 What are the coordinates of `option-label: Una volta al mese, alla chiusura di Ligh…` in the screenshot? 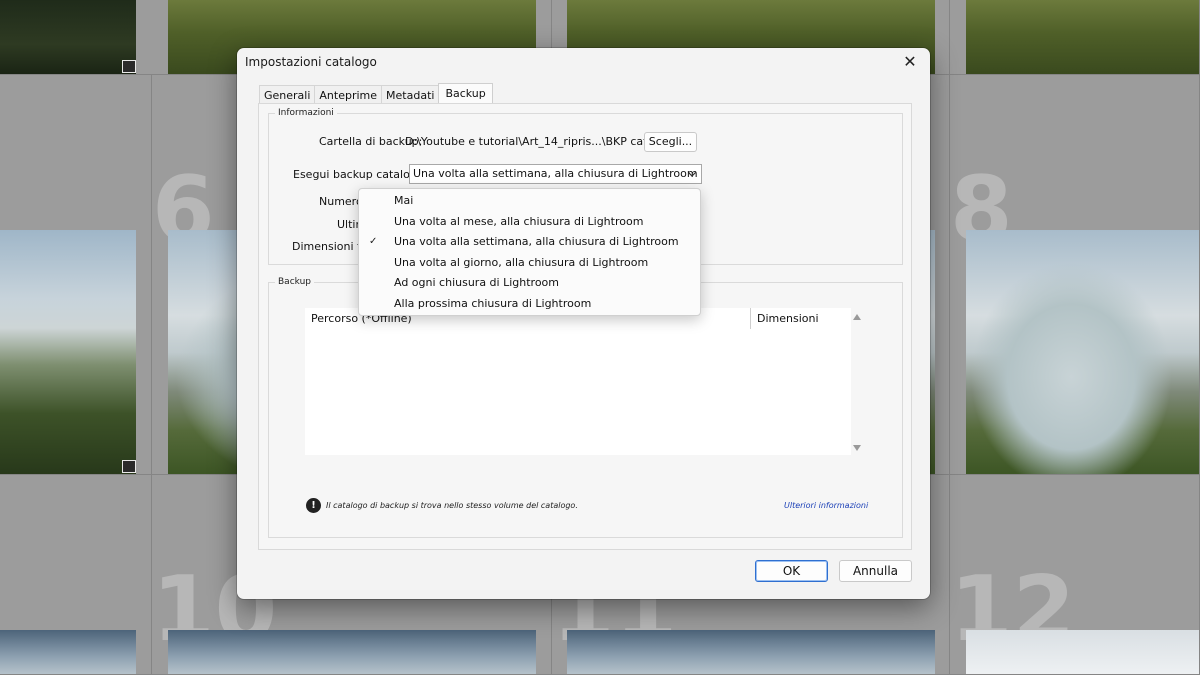 It's located at (519, 221).